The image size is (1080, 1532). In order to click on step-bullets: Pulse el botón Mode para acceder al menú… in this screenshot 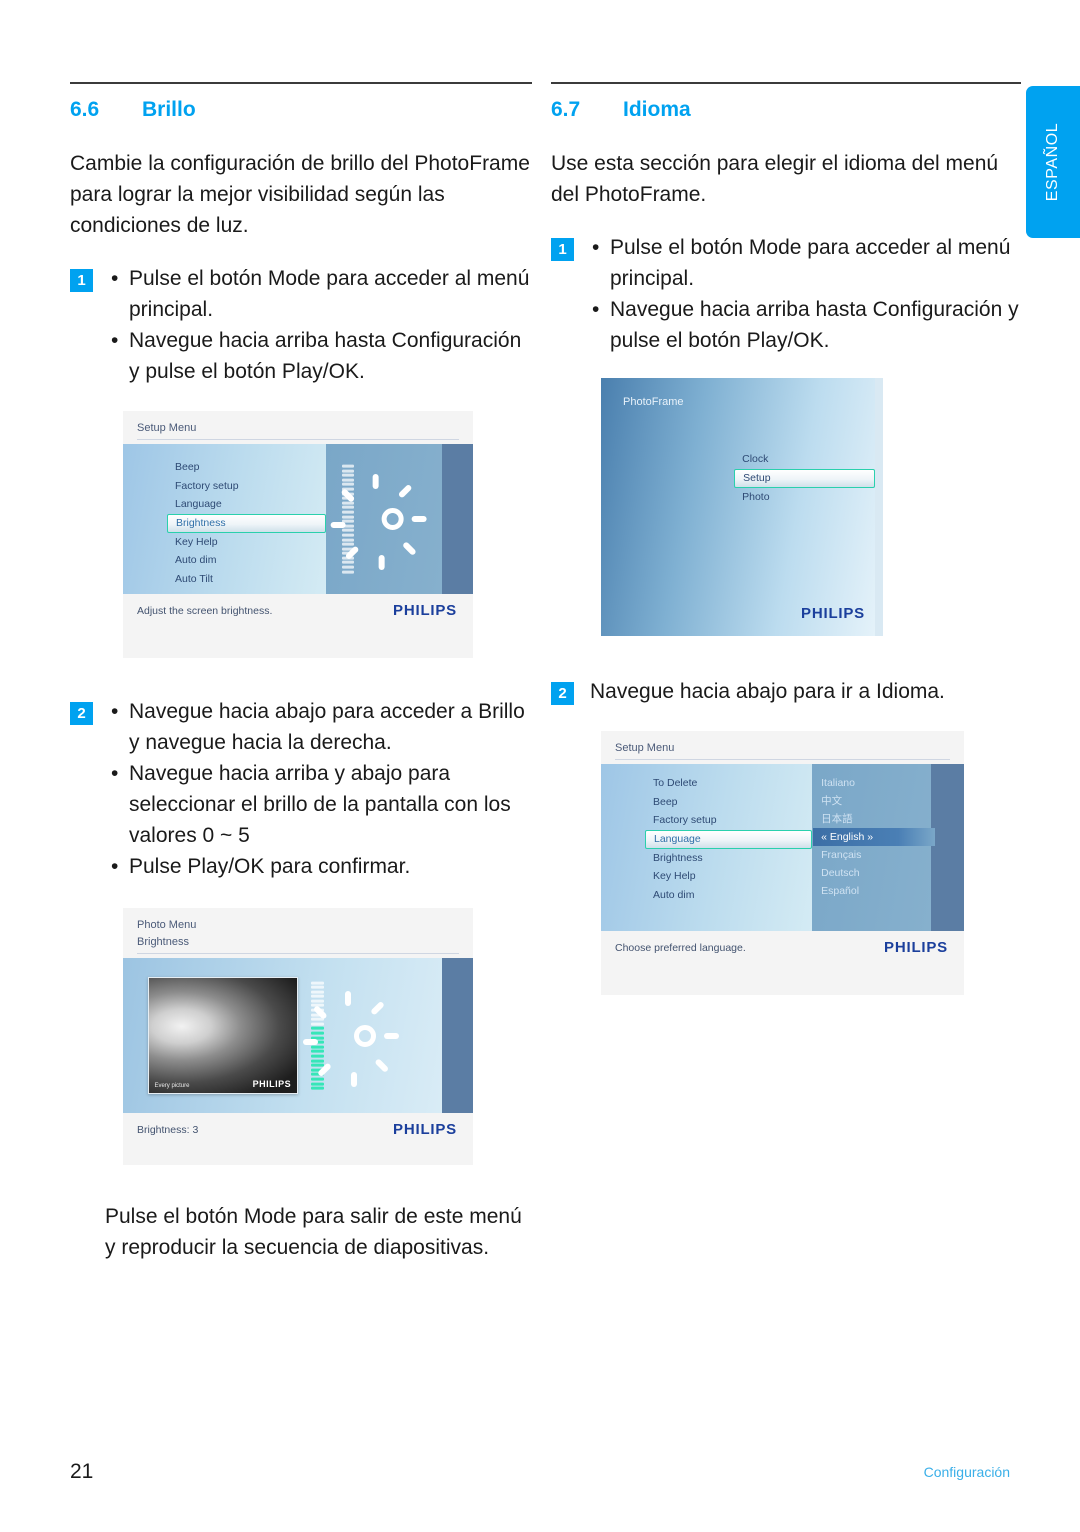, I will do `click(805, 294)`.